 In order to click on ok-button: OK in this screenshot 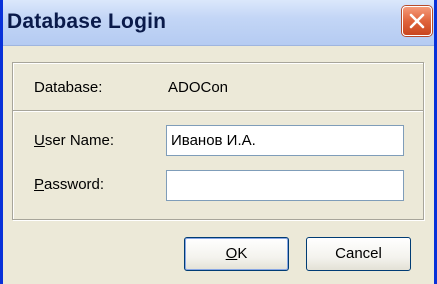, I will do `click(236, 254)`.